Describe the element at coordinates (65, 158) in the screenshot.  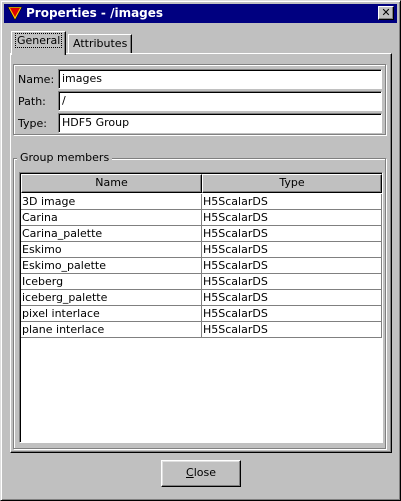
I see `group-members-title: Group members` at that location.